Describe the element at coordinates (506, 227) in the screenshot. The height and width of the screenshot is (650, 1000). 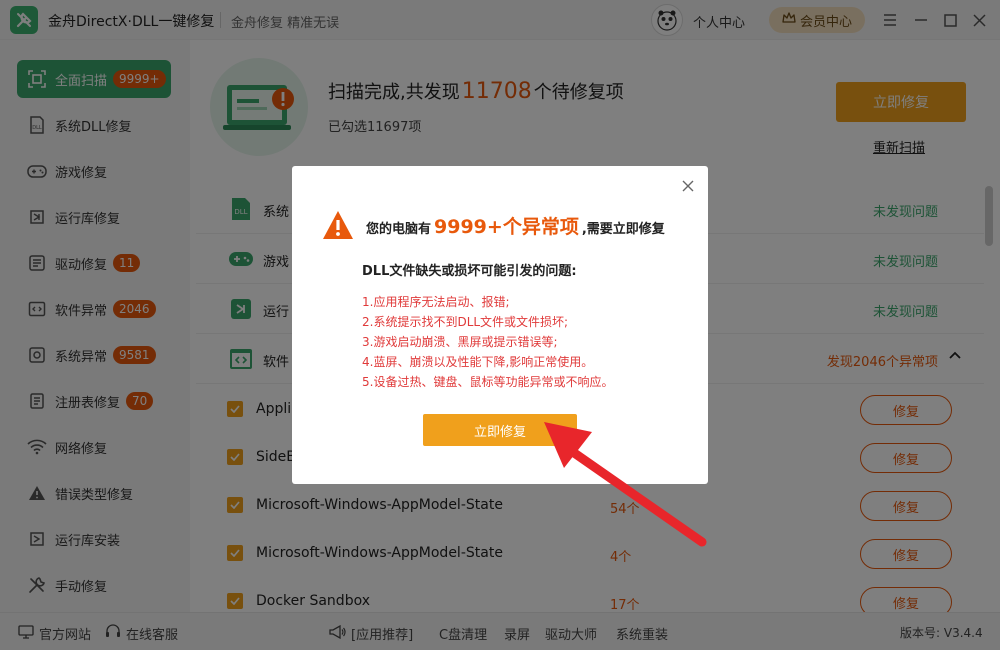
I see `dialog-head-count: 9999+个异常项` at that location.